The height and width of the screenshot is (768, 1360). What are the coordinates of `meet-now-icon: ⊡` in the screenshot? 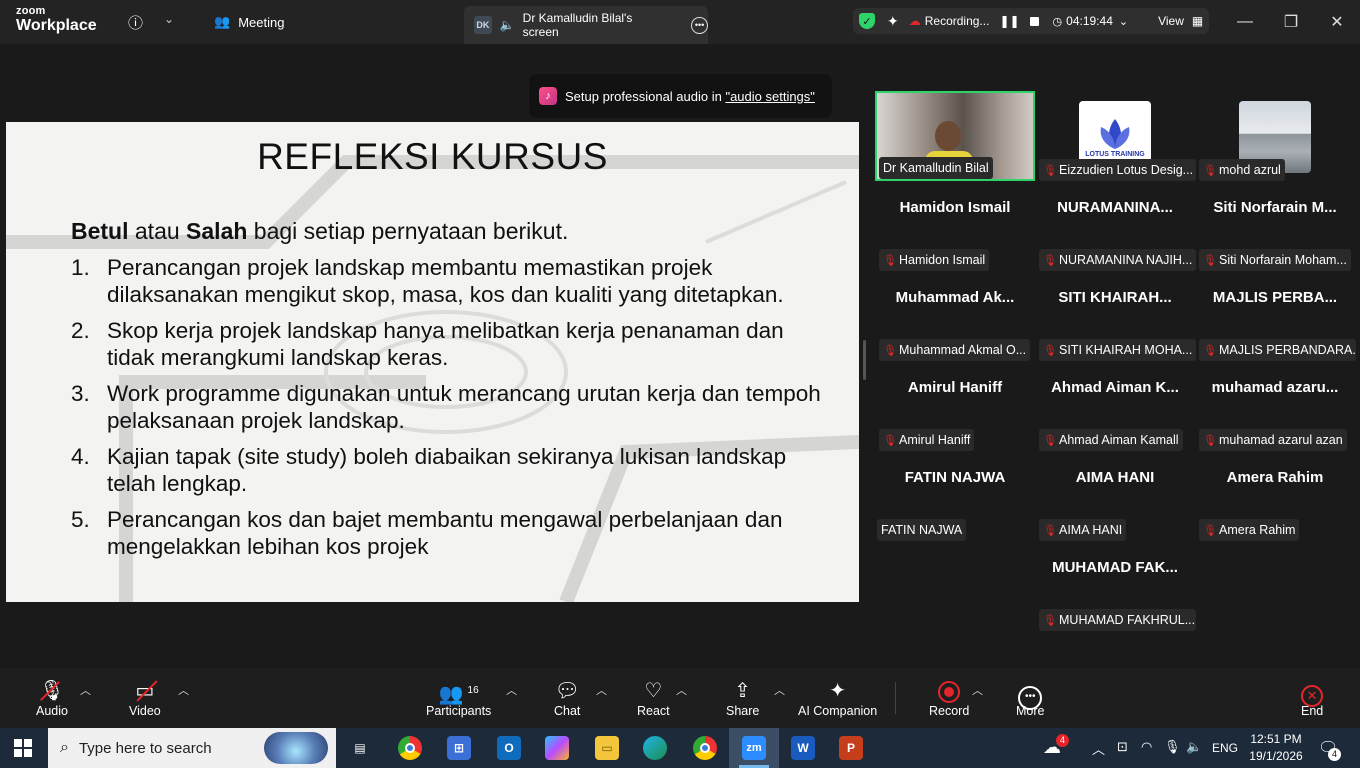 It's located at (1122, 747).